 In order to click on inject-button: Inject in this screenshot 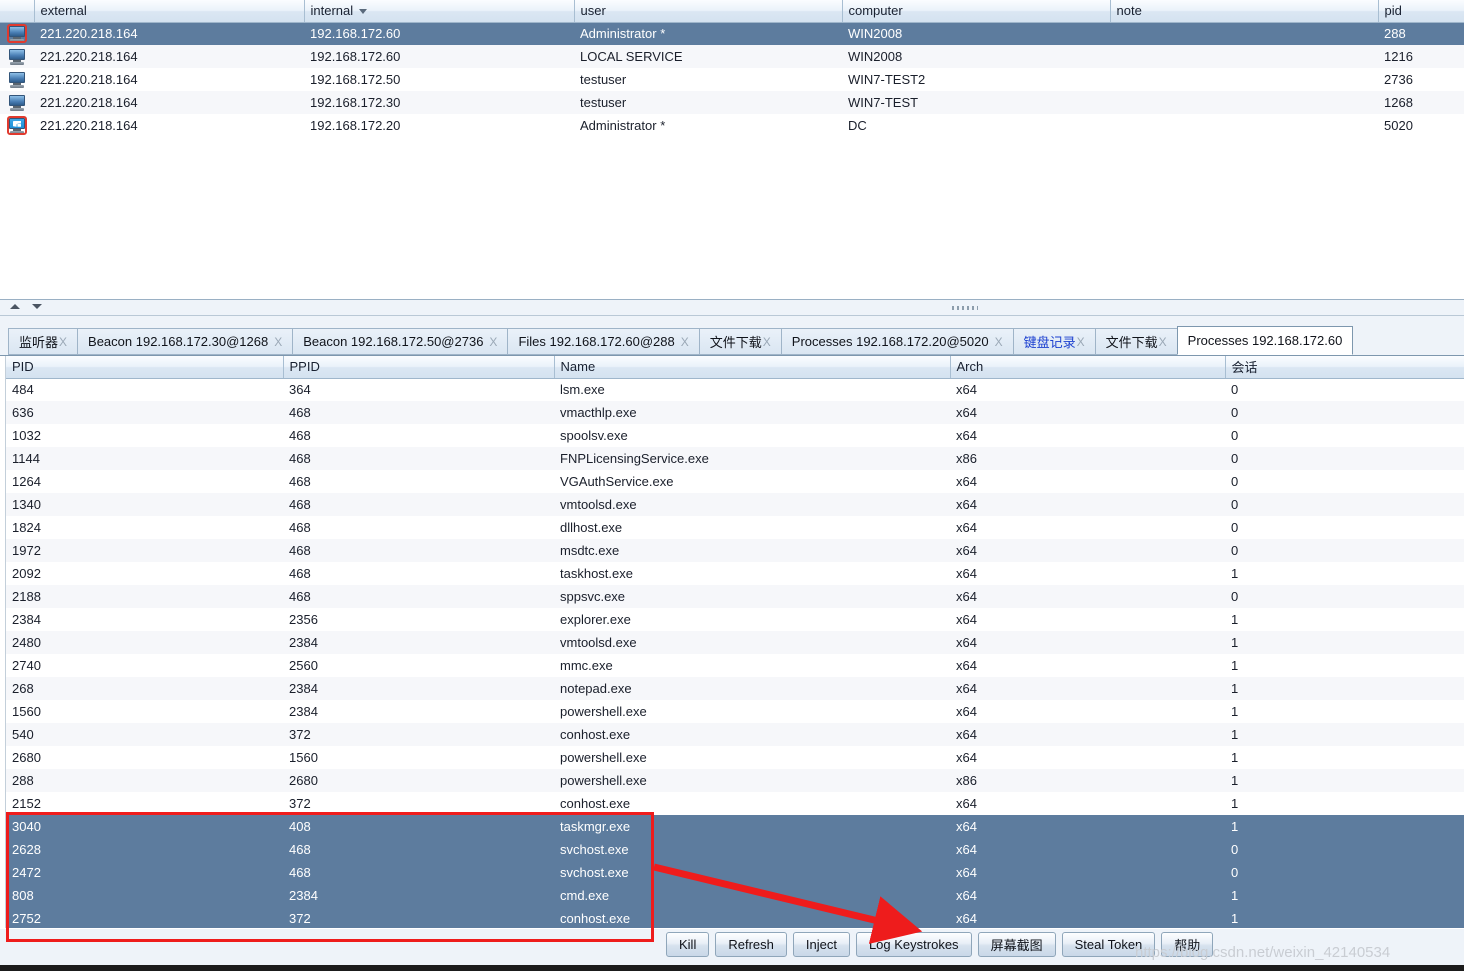, I will do `click(821, 944)`.